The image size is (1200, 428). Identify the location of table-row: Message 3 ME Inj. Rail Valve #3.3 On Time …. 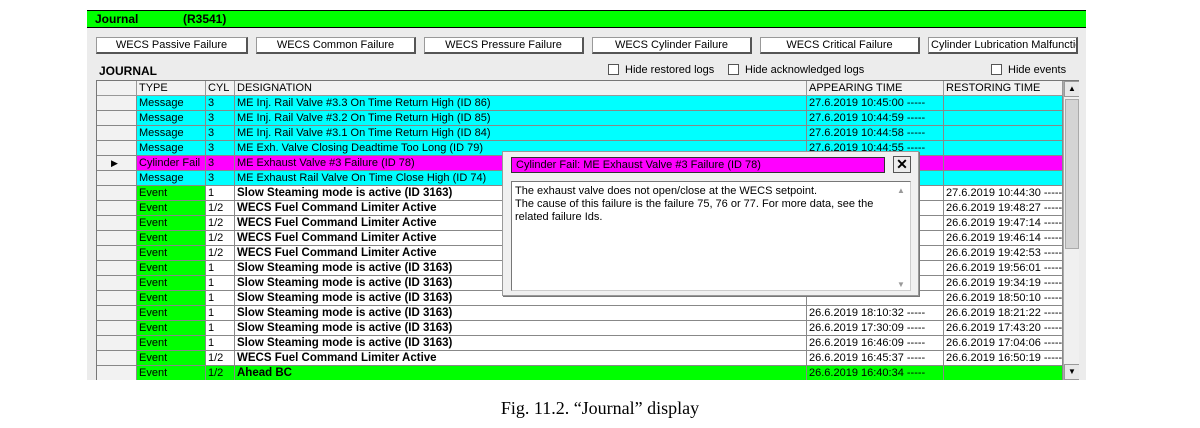
(580, 103).